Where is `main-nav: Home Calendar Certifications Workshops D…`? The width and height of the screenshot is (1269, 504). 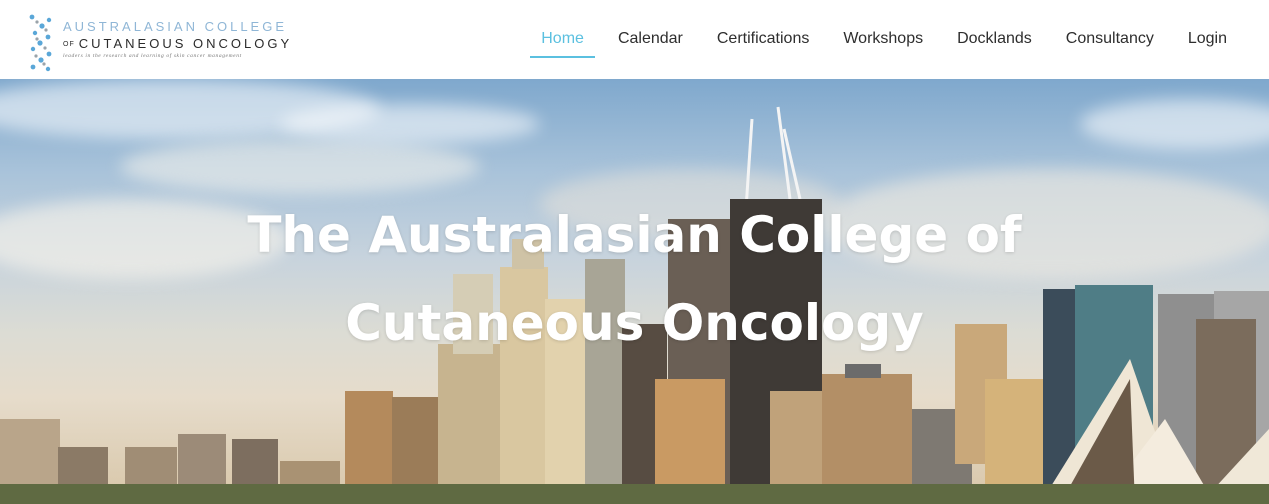
main-nav: Home Calendar Certifications Workshops D… is located at coordinates (884, 43).